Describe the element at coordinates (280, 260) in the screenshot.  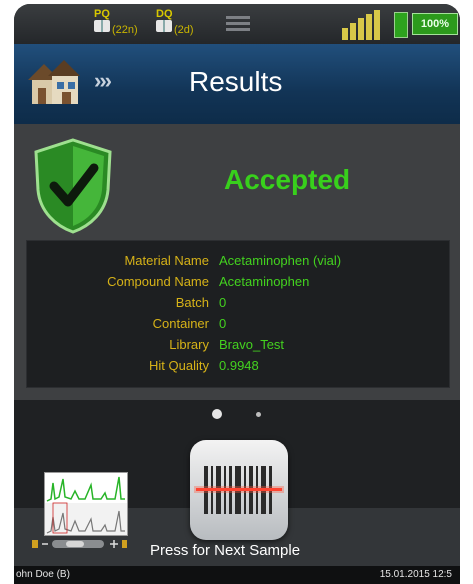
I see `detail-value: Acetaminophen (vial)` at that location.